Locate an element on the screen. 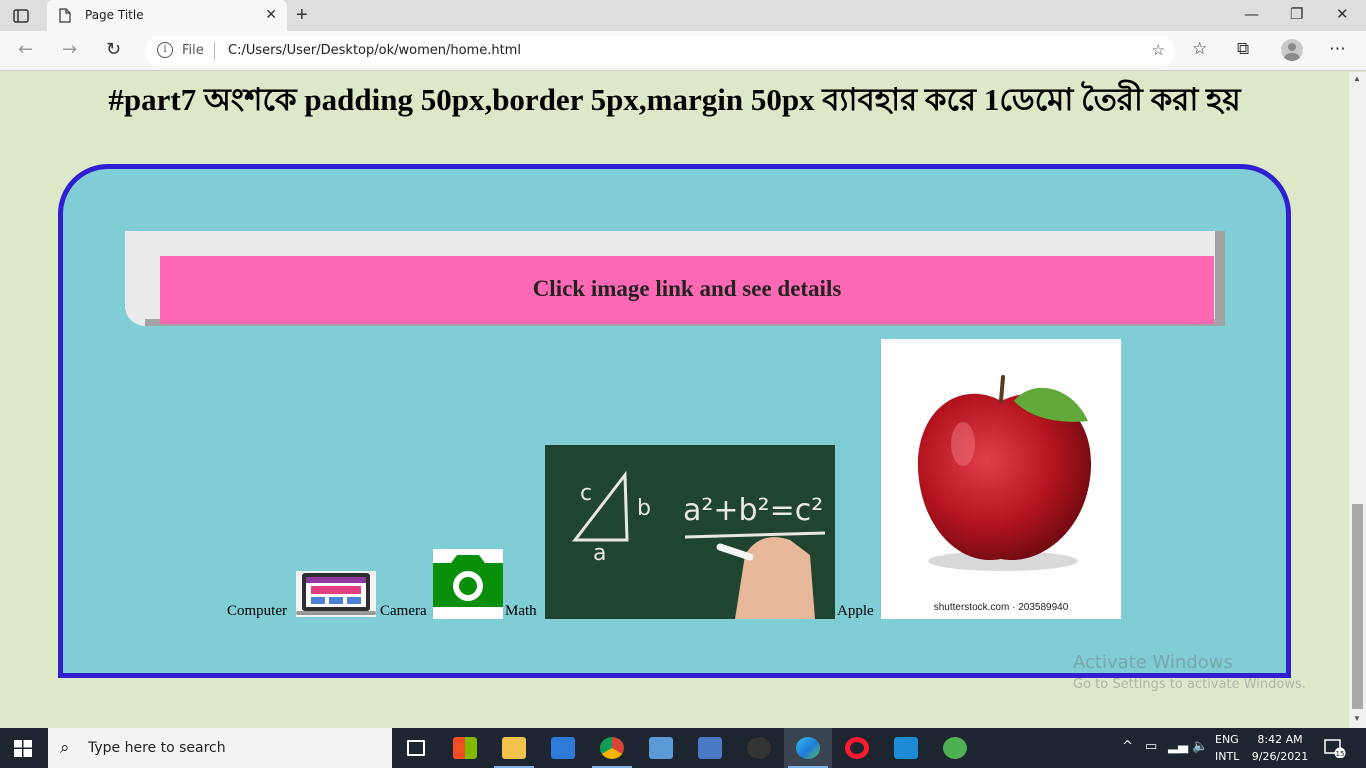 This screenshot has height=768, width=1366. address-scheme: File is located at coordinates (193, 50).